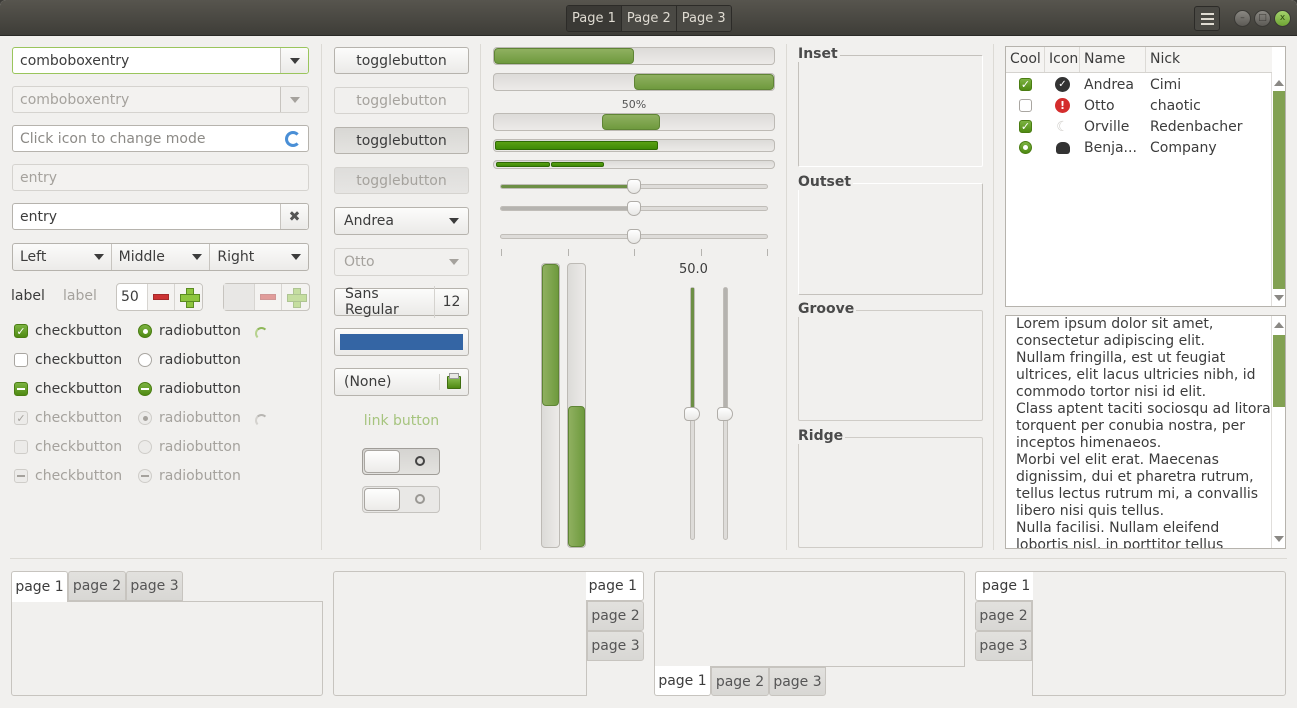  I want to click on togglebutton: togglebutton, so click(401, 60).